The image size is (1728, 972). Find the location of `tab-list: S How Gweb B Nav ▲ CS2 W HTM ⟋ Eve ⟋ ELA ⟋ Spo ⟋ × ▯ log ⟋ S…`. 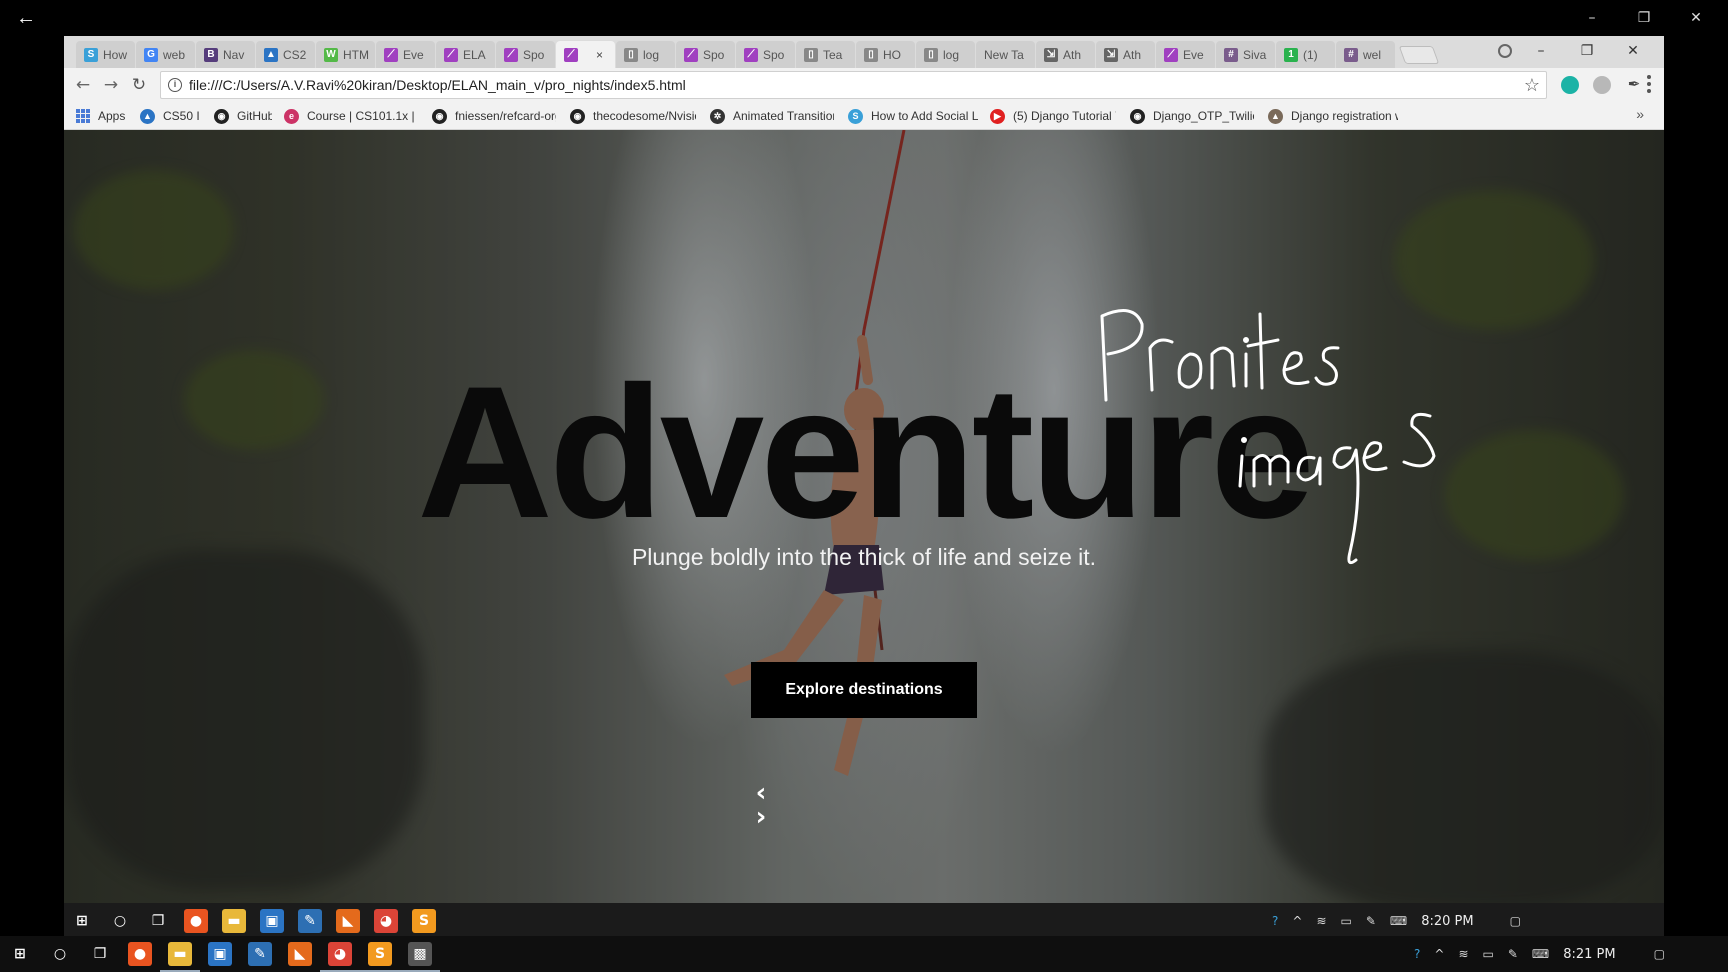

tab-list: S How Gweb B Nav ▲ CS2 W HTM ⟋ Eve ⟋ ELA ⟋ Spo ⟋ × ▯ log ⟋ S… is located at coordinates (758, 54).